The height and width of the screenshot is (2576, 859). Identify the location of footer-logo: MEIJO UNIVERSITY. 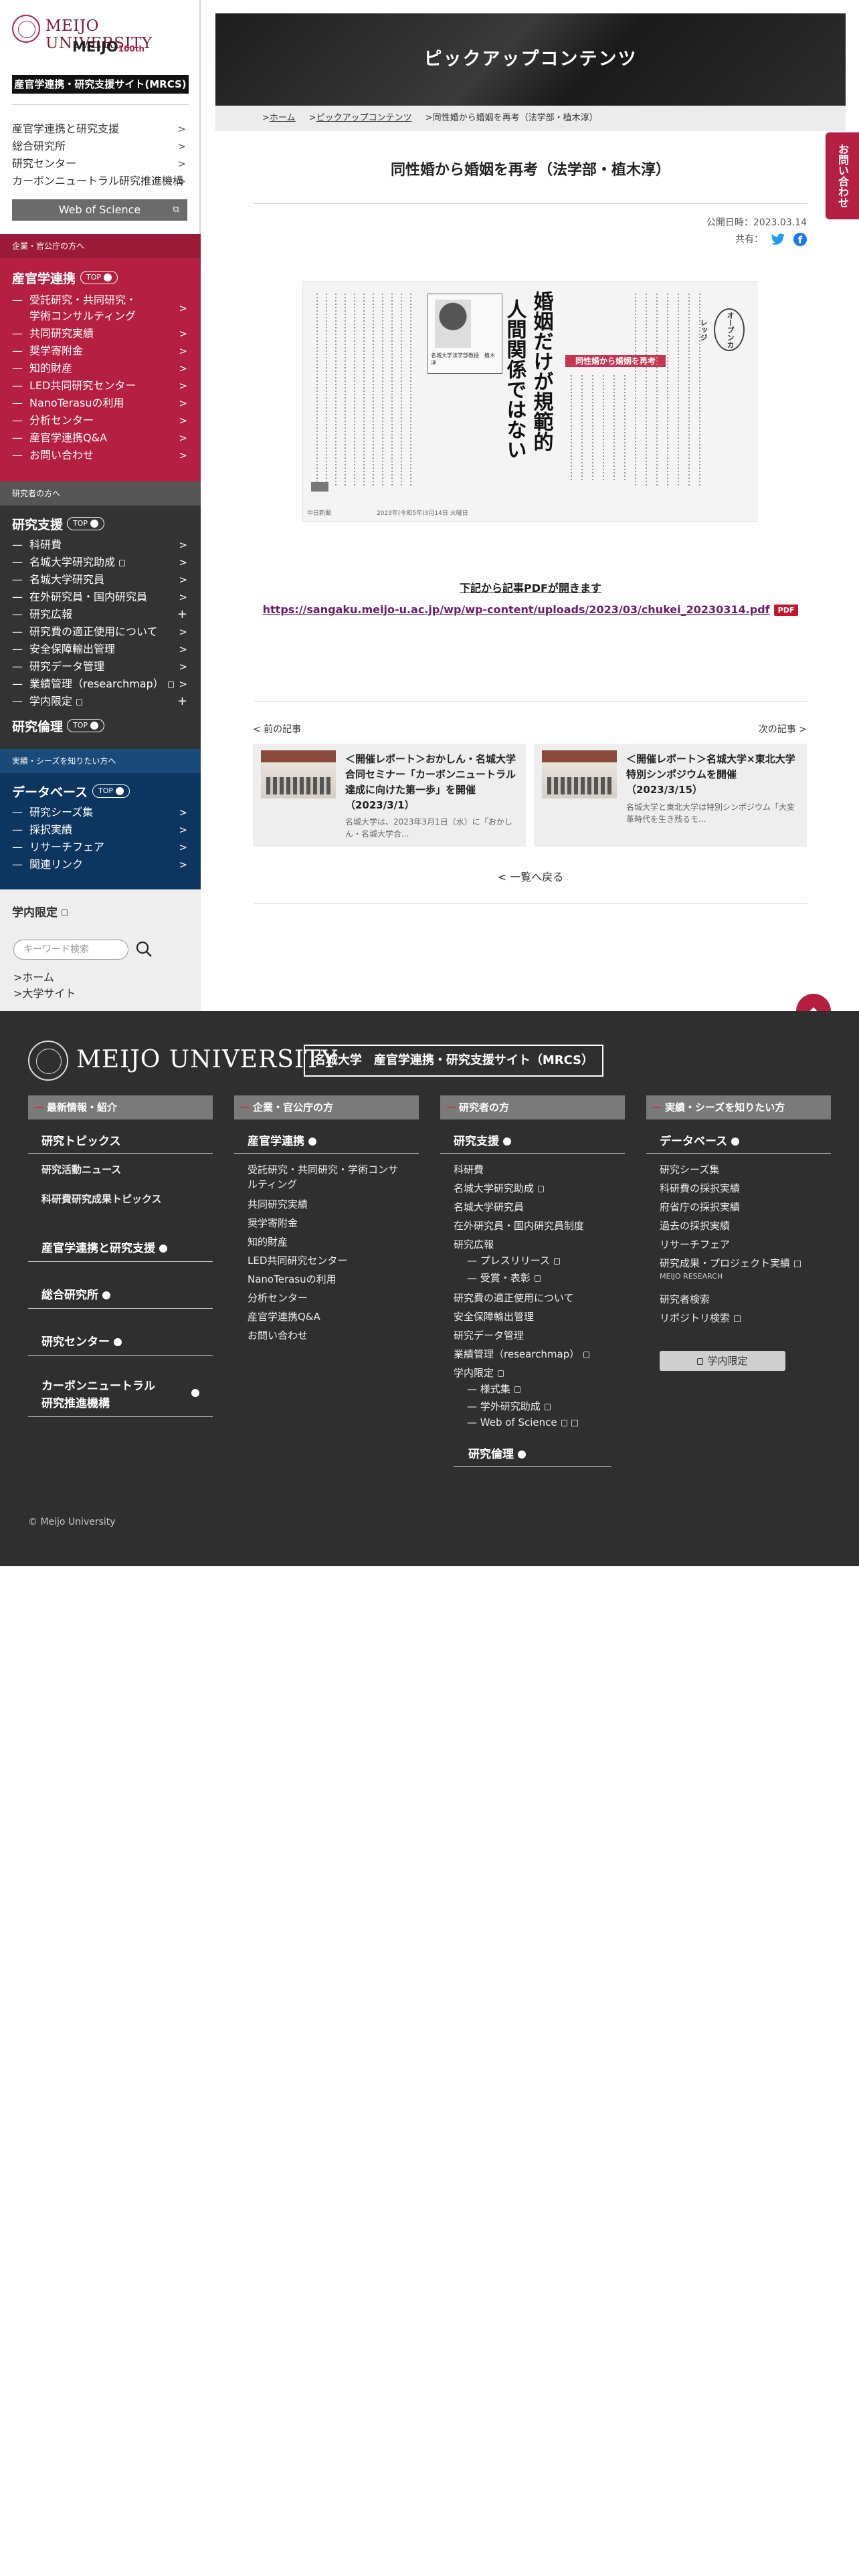
(207, 1059).